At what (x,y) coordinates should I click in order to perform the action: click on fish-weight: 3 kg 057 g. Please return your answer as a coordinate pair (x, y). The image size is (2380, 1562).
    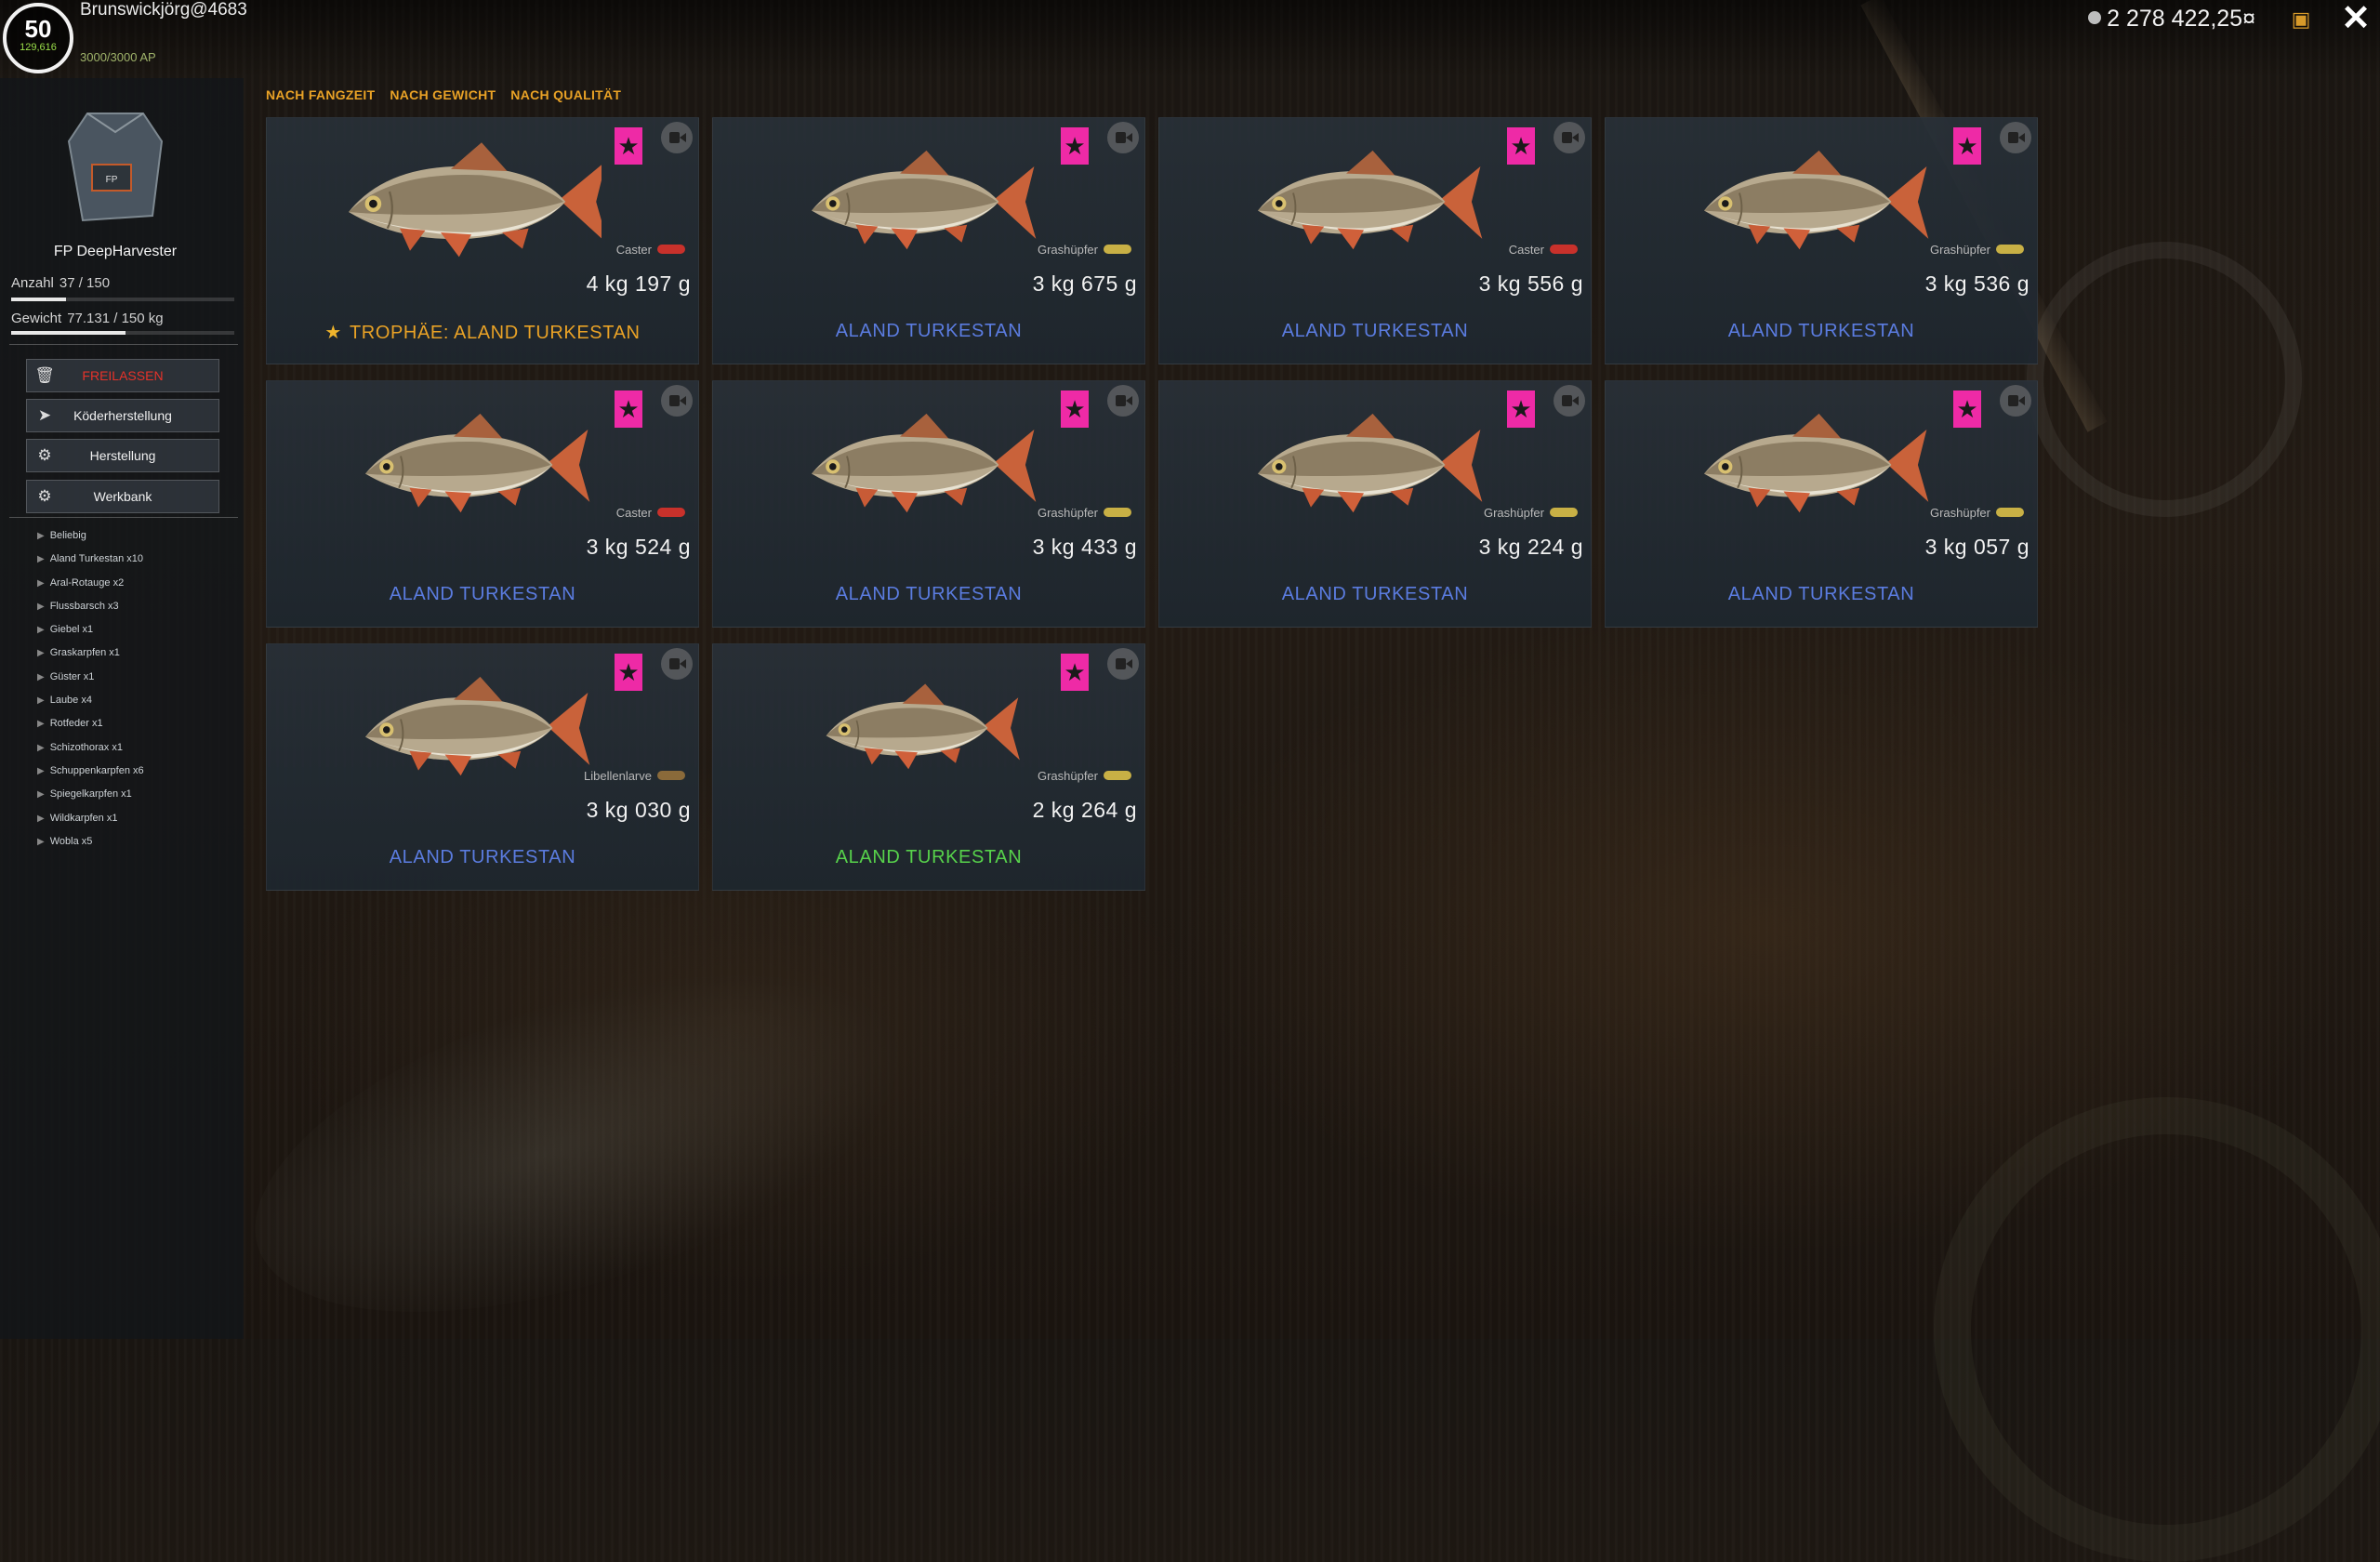
    Looking at the image, I should click on (1977, 547).